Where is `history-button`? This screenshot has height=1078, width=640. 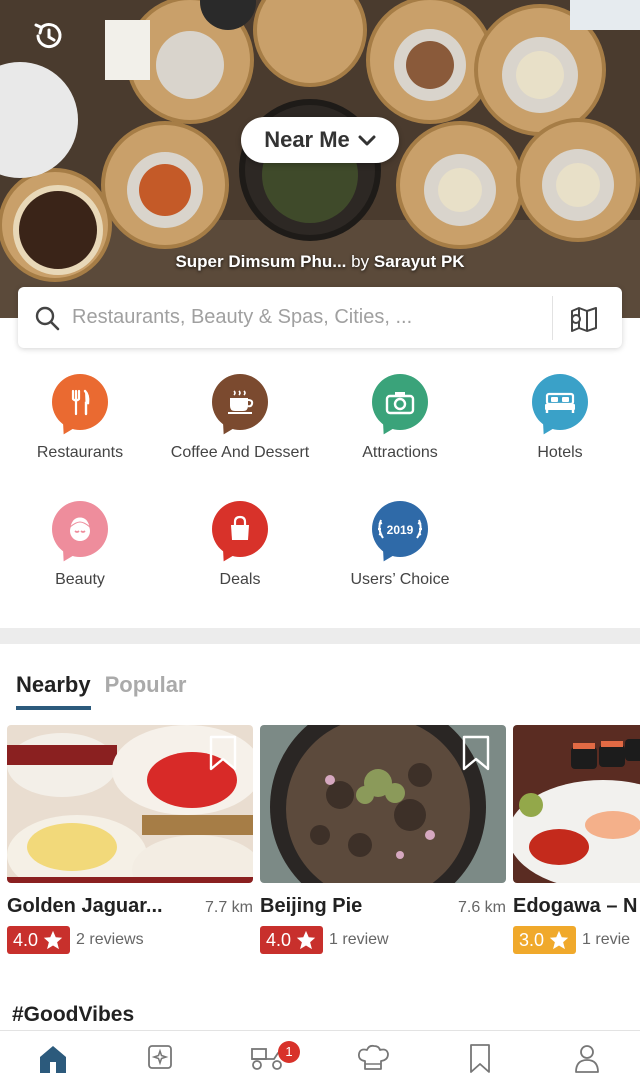 history-button is located at coordinates (48, 36).